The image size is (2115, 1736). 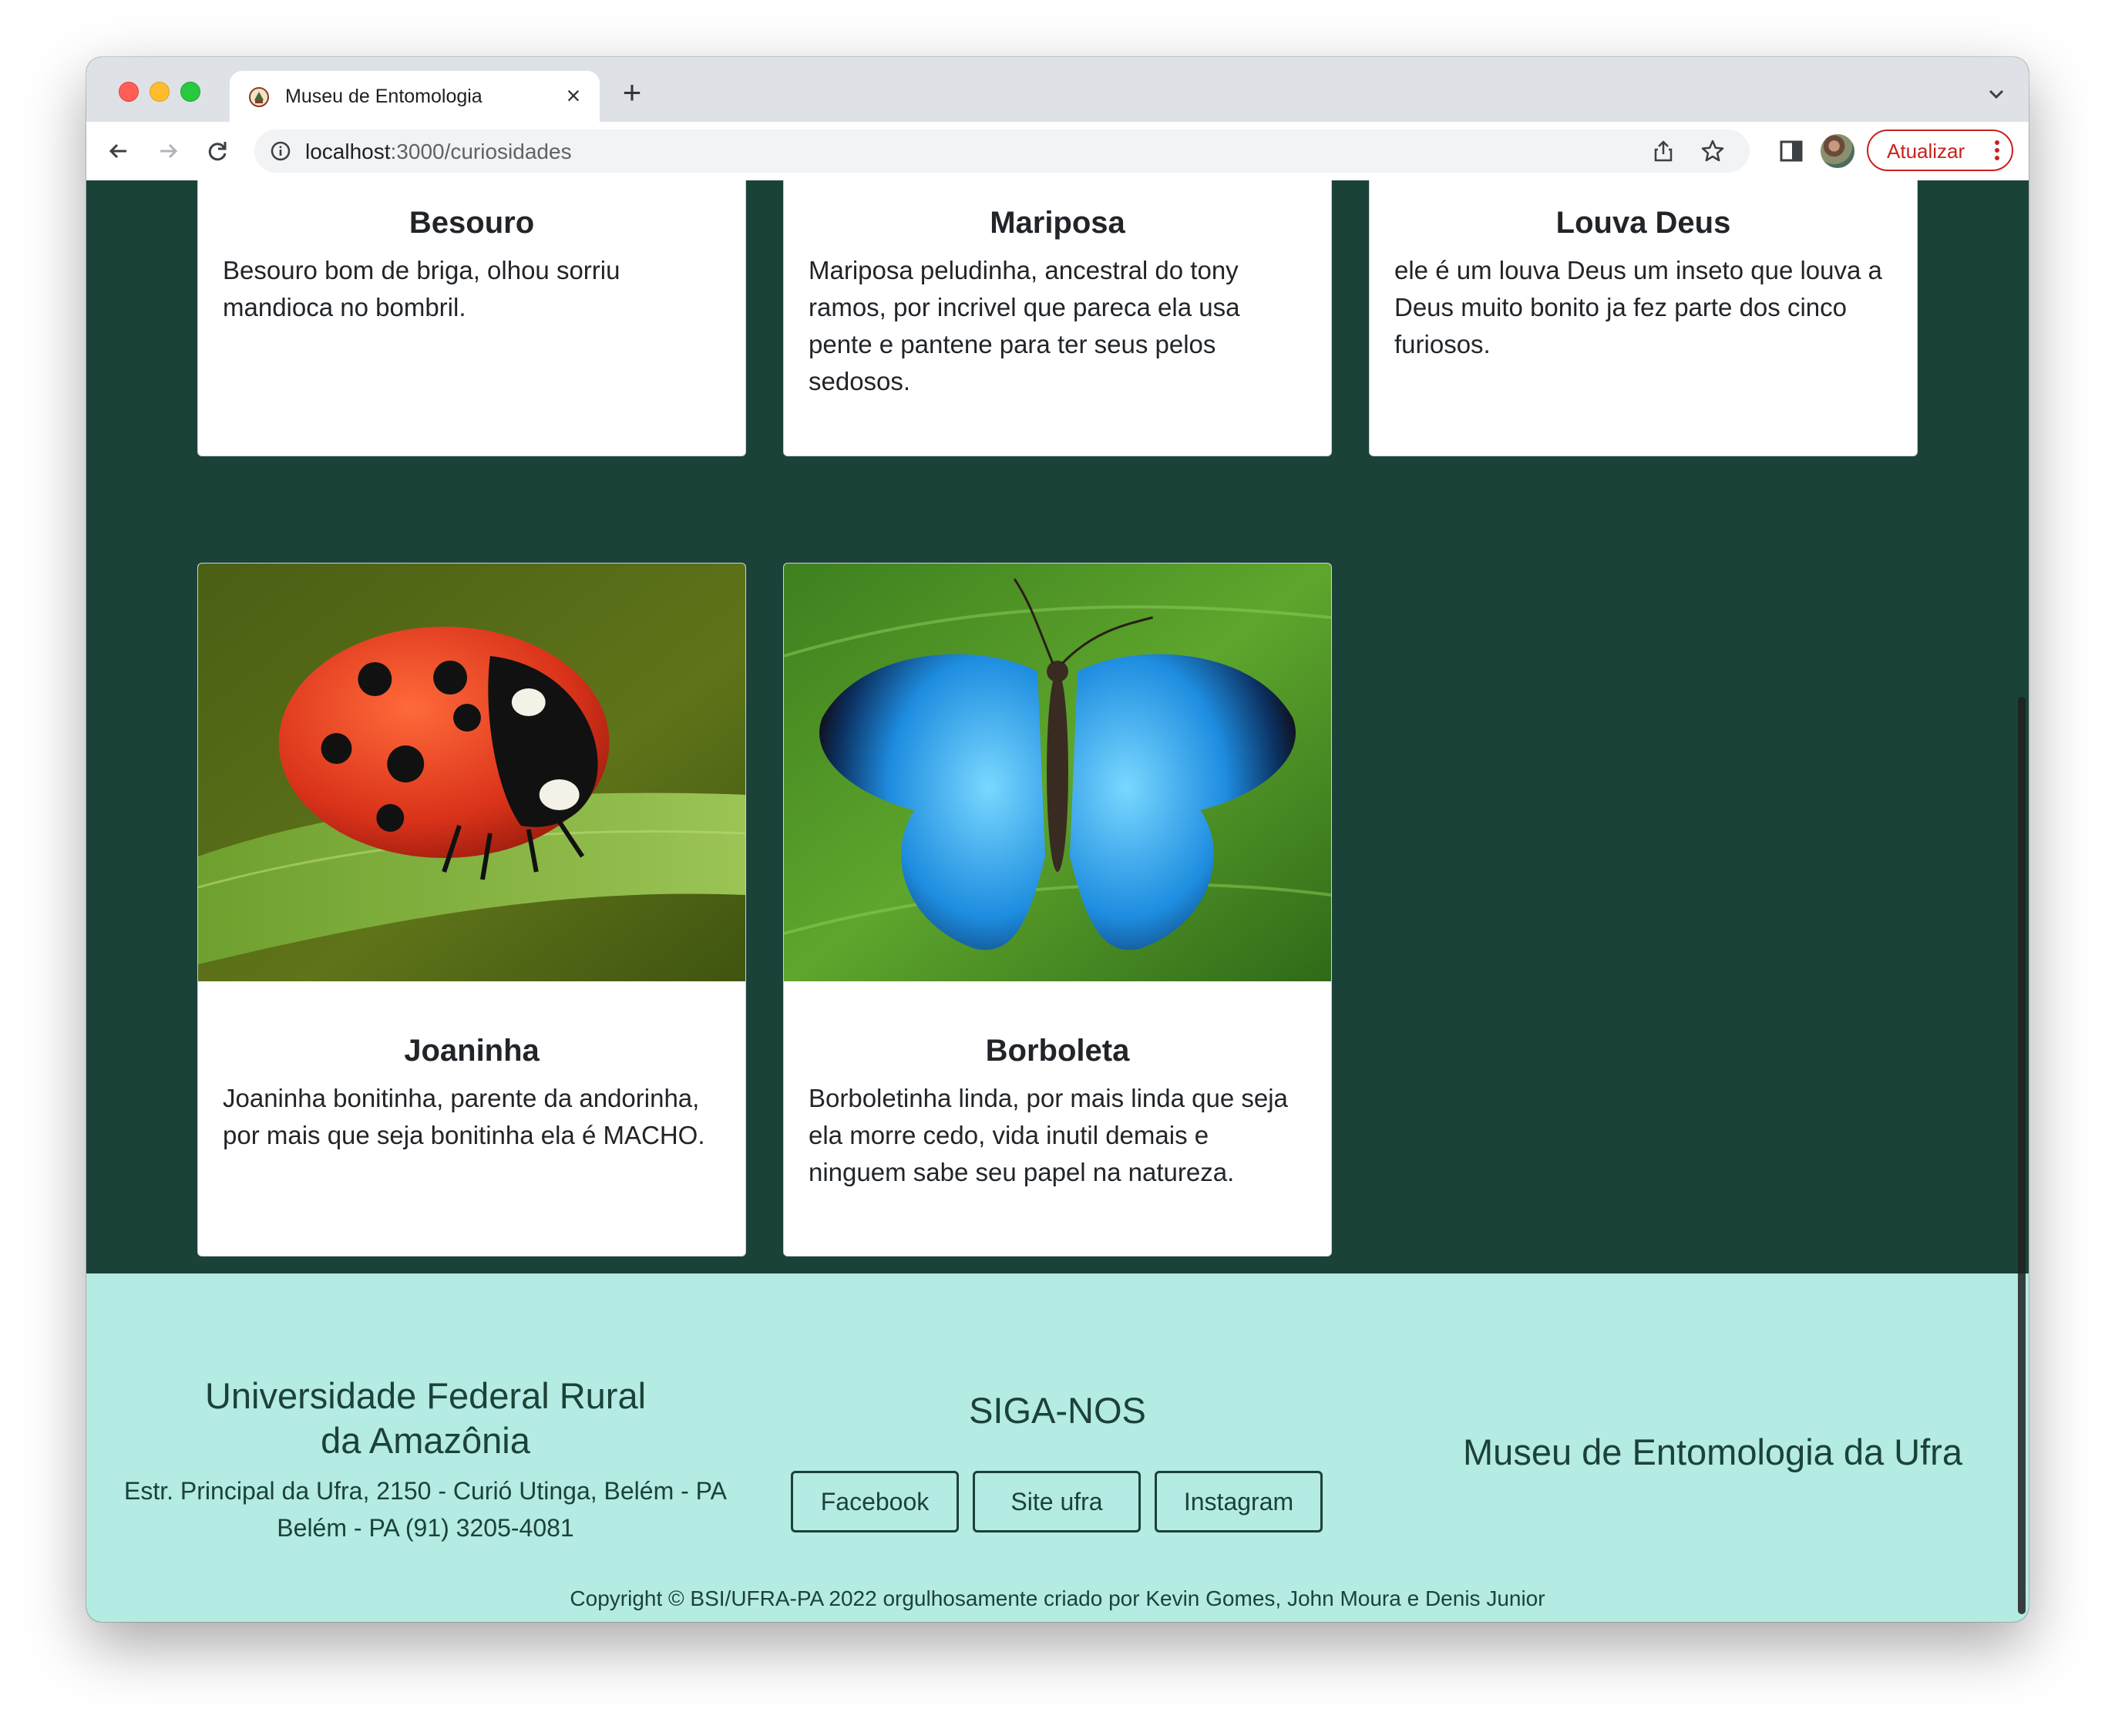 I want to click on facebook-button: Facebook, so click(x=875, y=1501).